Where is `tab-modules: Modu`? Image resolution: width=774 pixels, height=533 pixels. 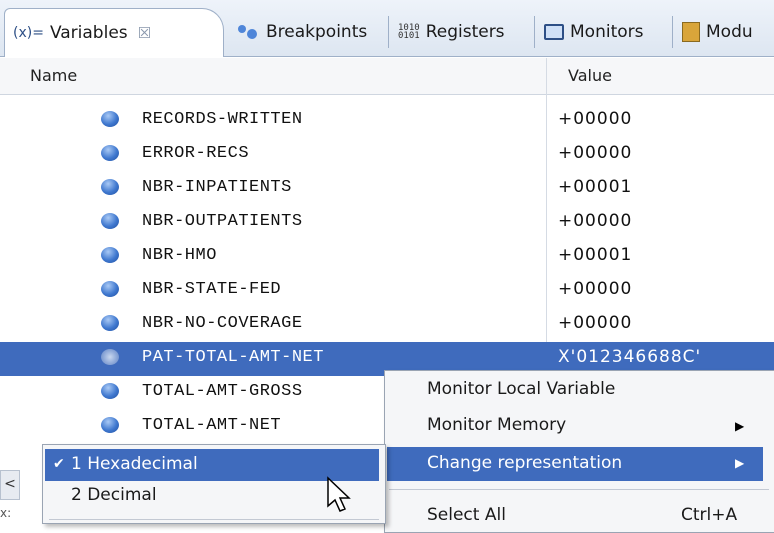 tab-modules: Modu is located at coordinates (713, 32).